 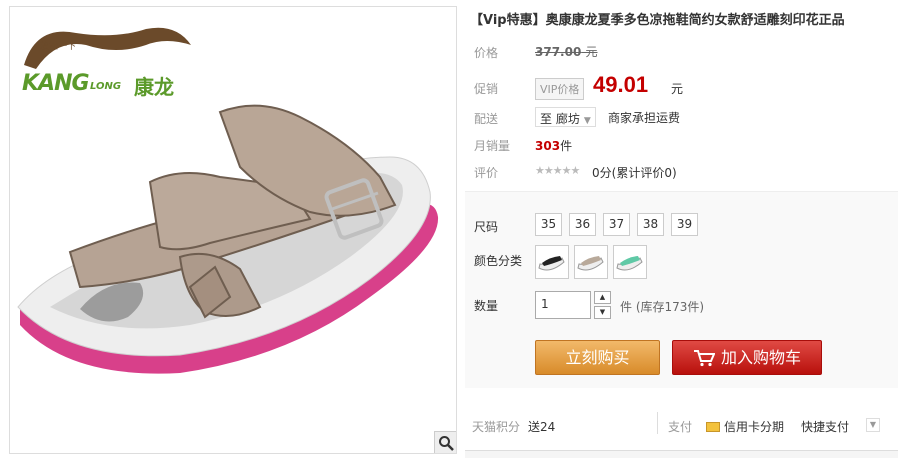 What do you see at coordinates (677, 89) in the screenshot?
I see `promo-price-unit: 元` at bounding box center [677, 89].